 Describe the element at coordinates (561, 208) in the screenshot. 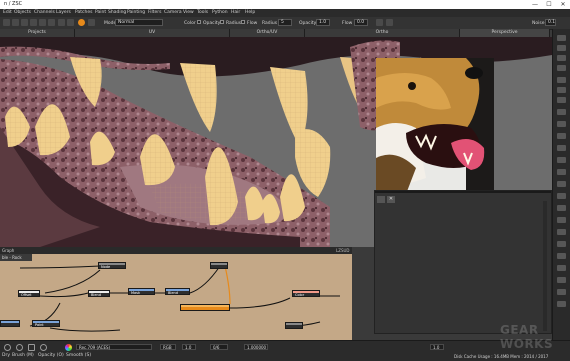

I see `lights-icon` at that location.